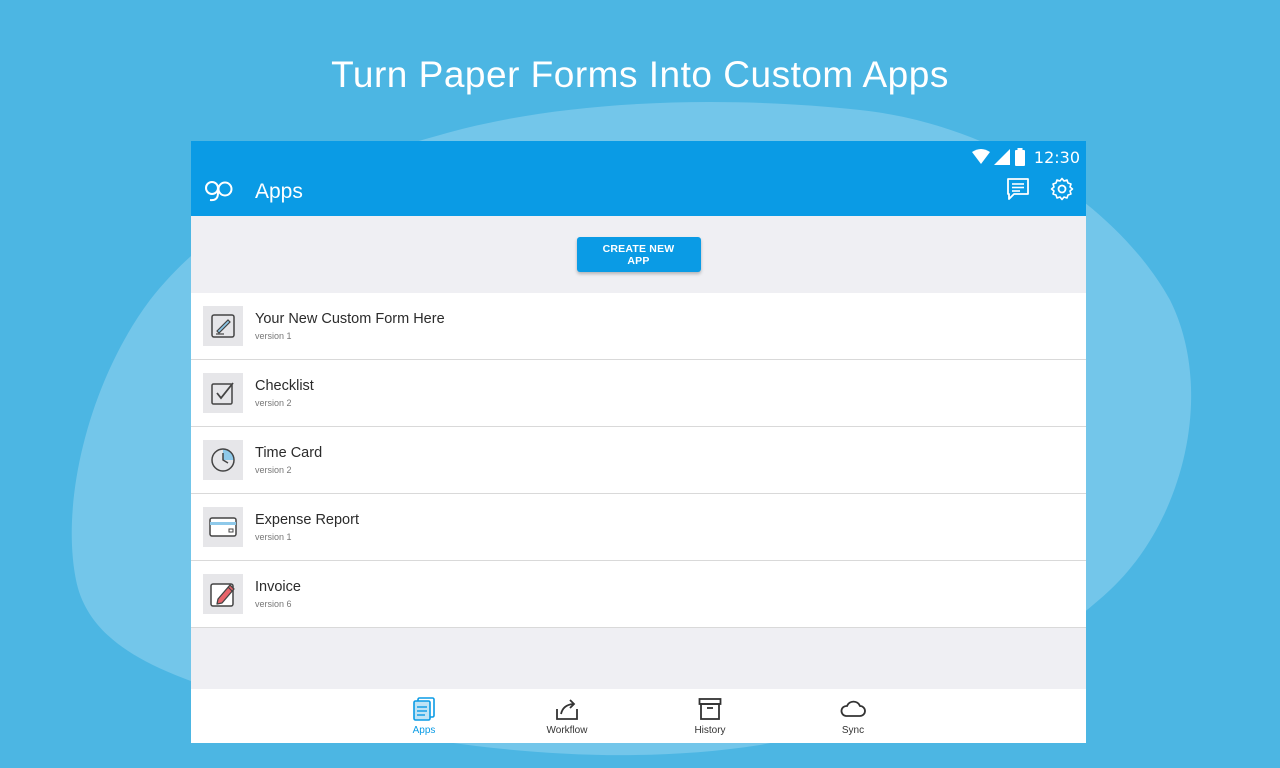 This screenshot has width=1280, height=768. What do you see at coordinates (424, 709) in the screenshot?
I see `apps-stack-icon` at bounding box center [424, 709].